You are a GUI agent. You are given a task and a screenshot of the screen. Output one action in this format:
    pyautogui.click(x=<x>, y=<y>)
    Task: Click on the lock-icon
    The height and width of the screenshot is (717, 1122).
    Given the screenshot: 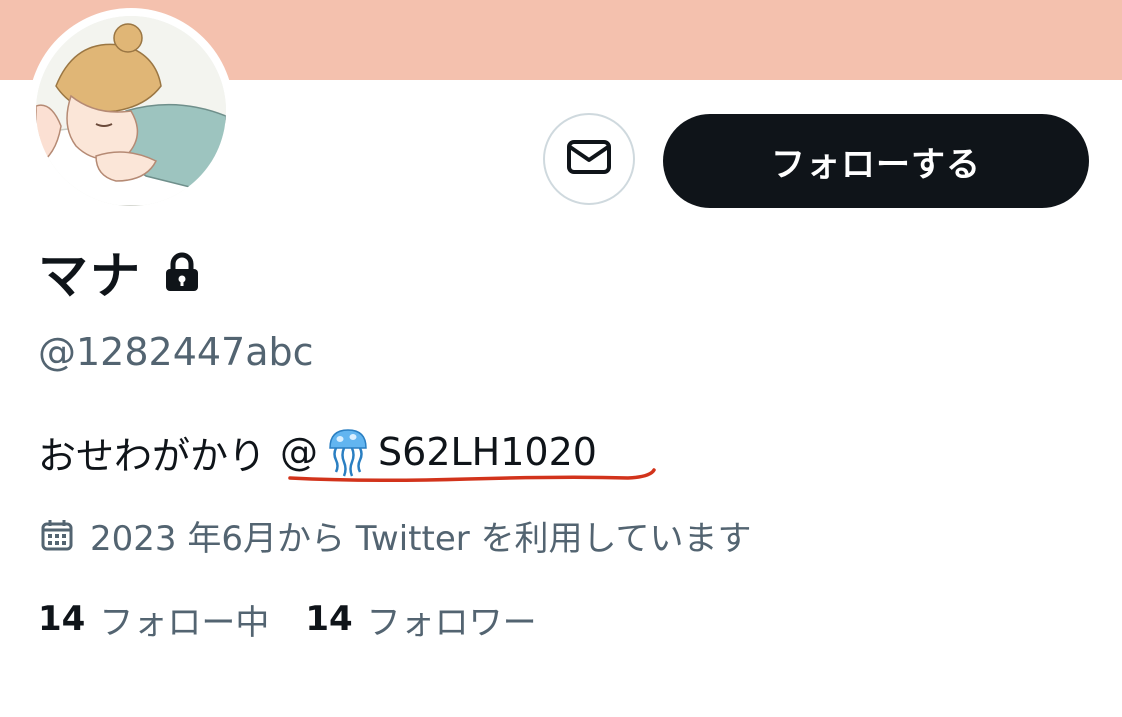 What is the action you would take?
    pyautogui.click(x=182, y=272)
    